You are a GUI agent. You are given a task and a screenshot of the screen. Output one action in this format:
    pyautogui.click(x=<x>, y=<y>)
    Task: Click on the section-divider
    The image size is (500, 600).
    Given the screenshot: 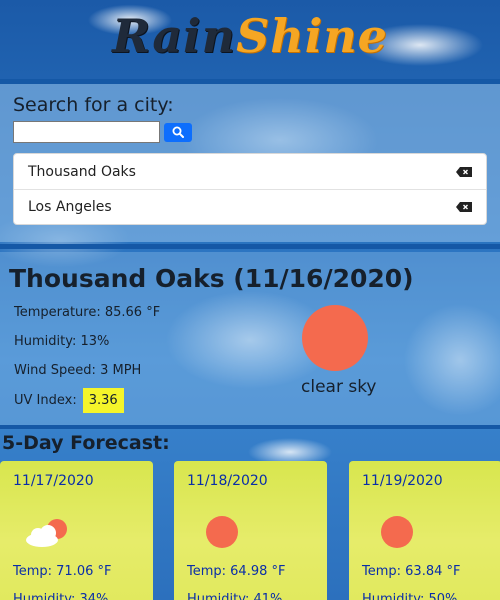 What is the action you would take?
    pyautogui.click(x=250, y=246)
    